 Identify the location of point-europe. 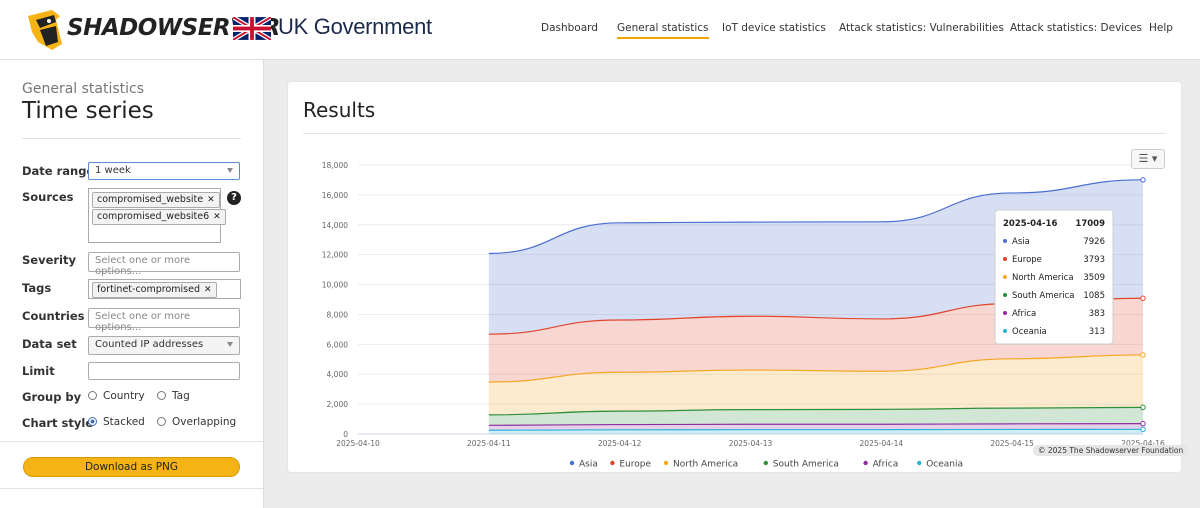
(1143, 298).